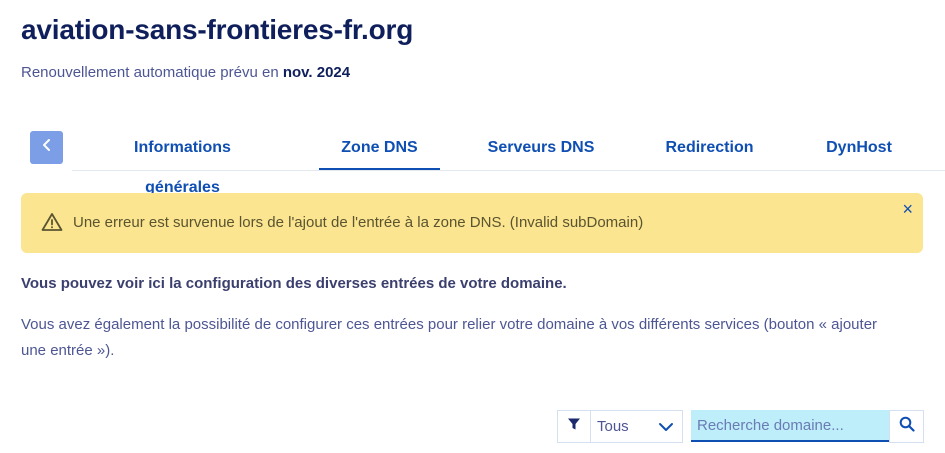  What do you see at coordinates (379, 149) in the screenshot?
I see `tab-zone-dns: Zone DNS` at bounding box center [379, 149].